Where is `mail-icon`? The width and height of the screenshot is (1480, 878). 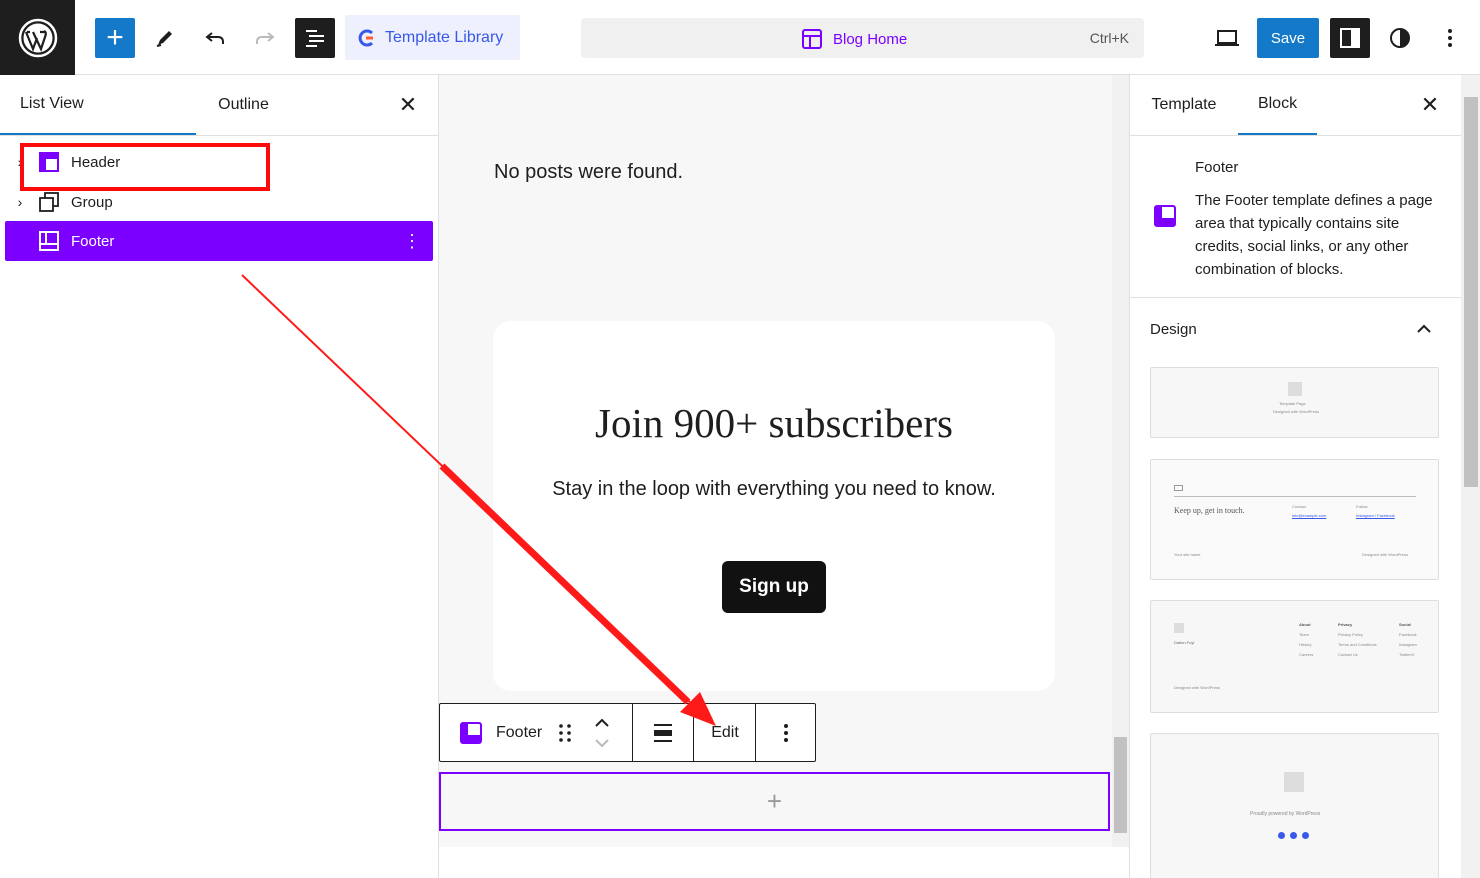
mail-icon is located at coordinates (1178, 488).